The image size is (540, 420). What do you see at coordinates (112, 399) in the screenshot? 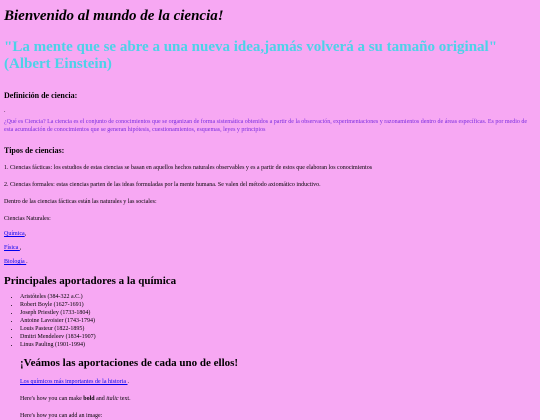
I see `italic-word: italic` at bounding box center [112, 399].